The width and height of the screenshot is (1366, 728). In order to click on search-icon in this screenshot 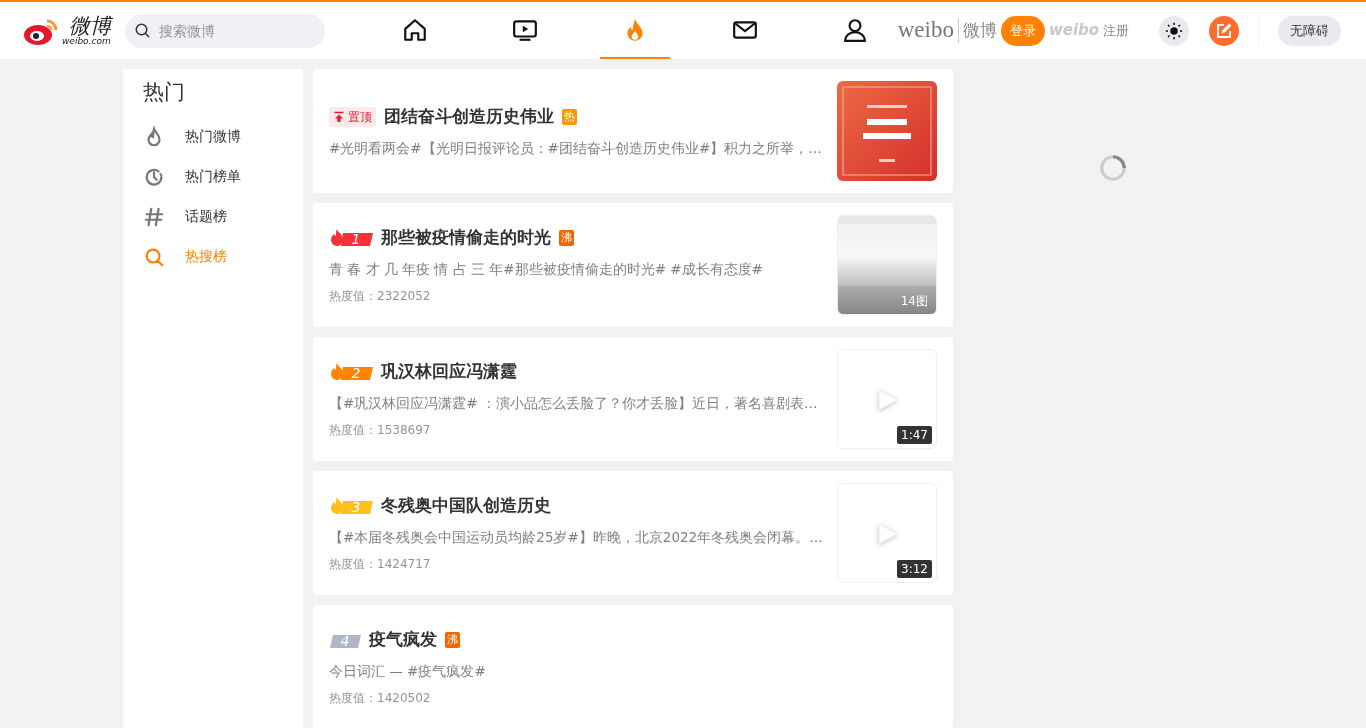, I will do `click(142, 30)`.